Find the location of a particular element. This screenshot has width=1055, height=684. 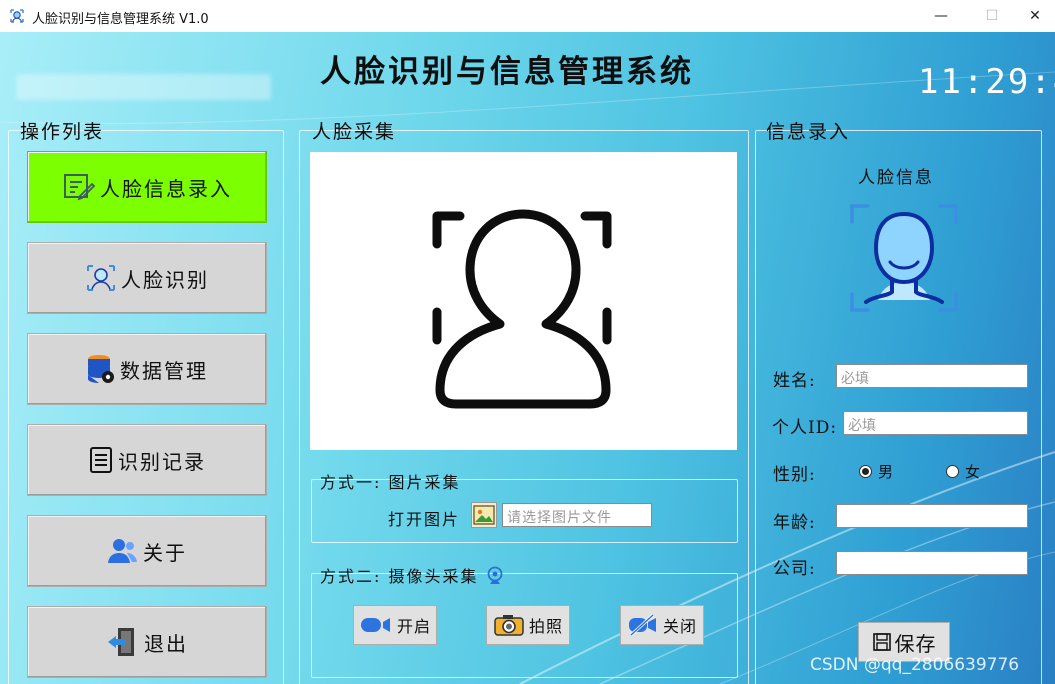

app-title: 人脸识别与信息管理系统 is located at coordinates (507, 72).